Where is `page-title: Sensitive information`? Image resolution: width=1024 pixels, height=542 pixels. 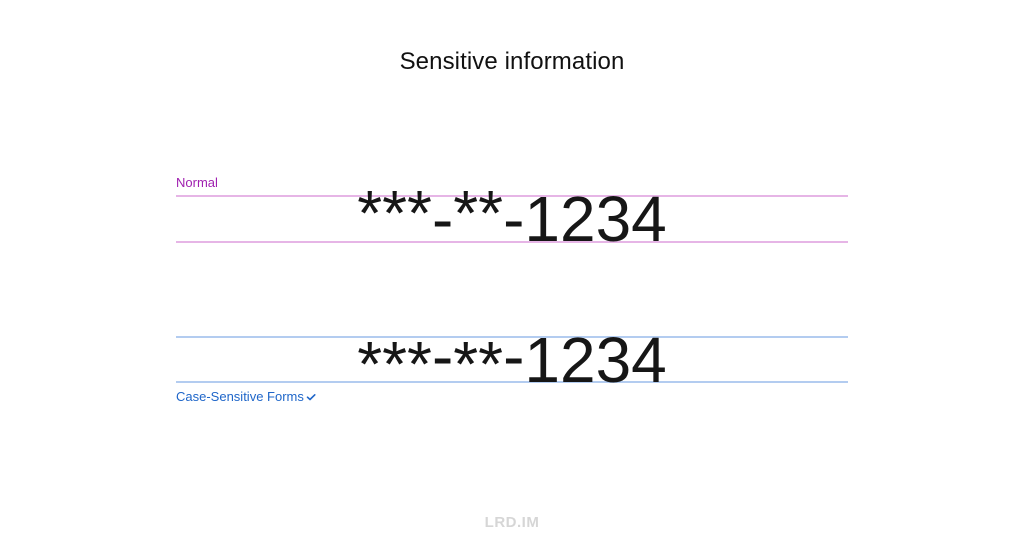
page-title: Sensitive information is located at coordinates (512, 61).